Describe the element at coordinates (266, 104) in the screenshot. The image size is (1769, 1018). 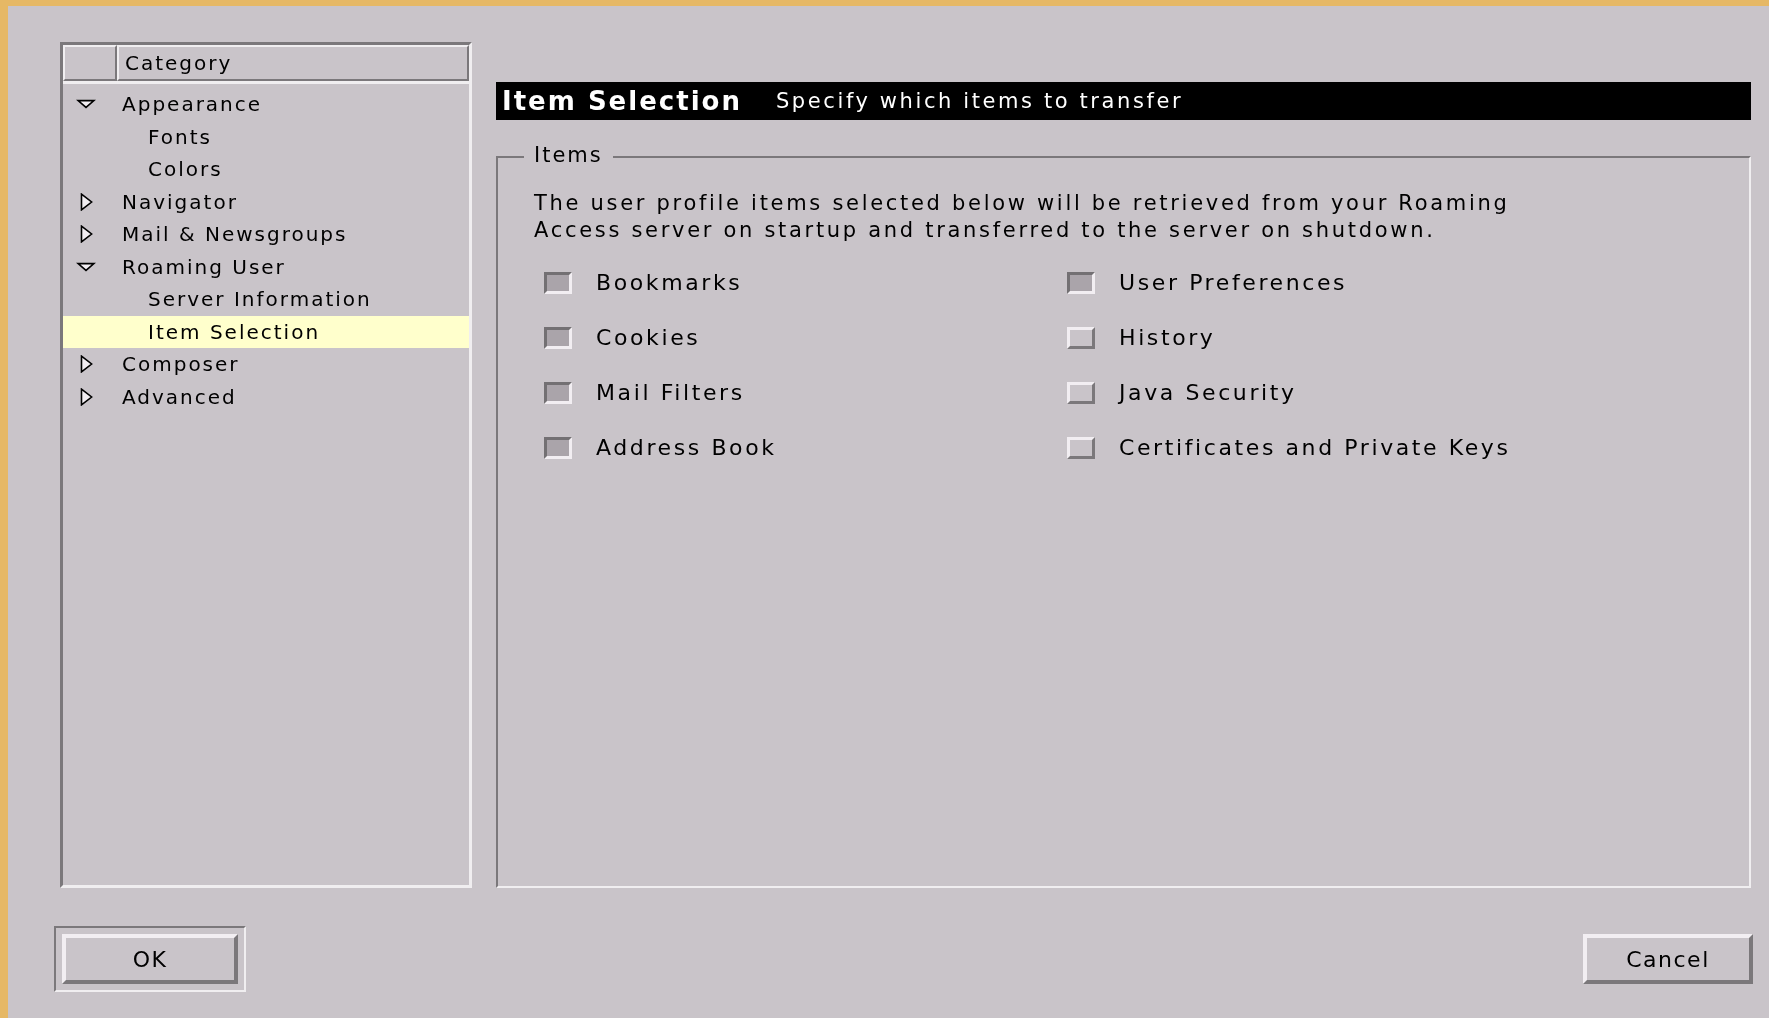
I see `tree-item: Appearance` at that location.